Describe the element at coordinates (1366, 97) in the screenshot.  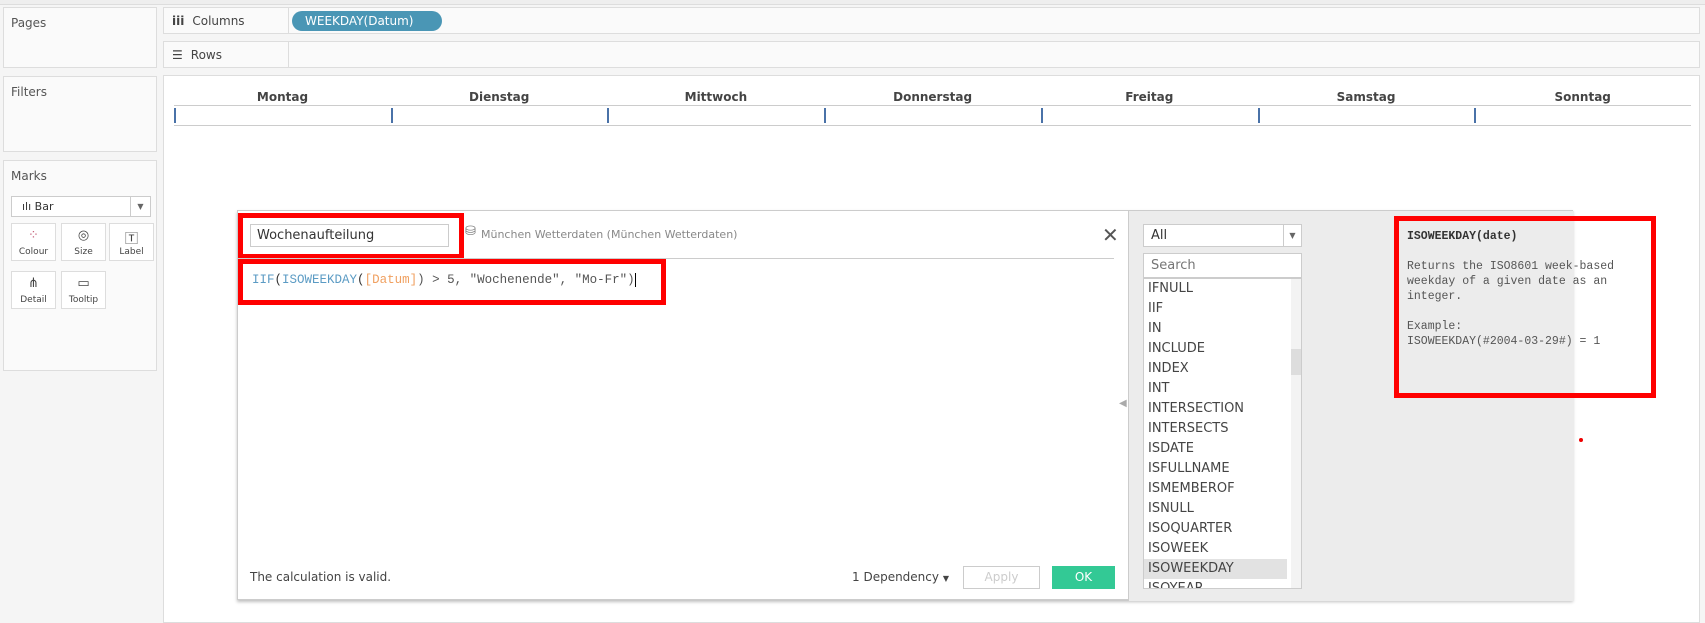
I see `column-header-samstag: Samstag` at that location.